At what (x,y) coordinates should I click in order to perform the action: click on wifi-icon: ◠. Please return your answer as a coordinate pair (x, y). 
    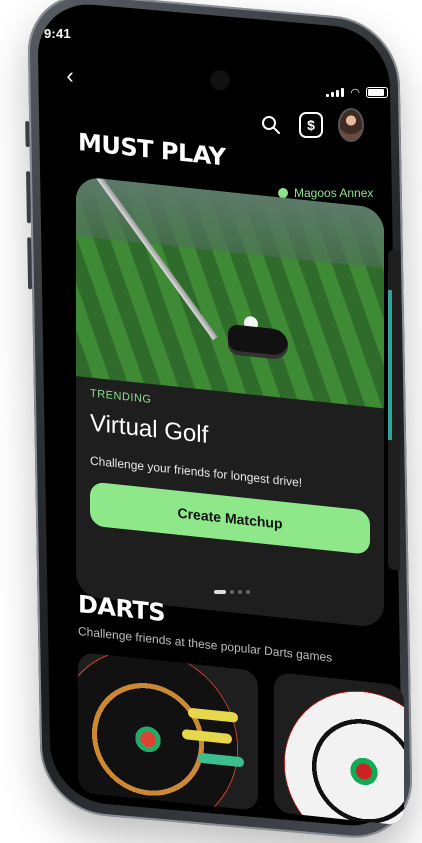
    Looking at the image, I should click on (355, 93).